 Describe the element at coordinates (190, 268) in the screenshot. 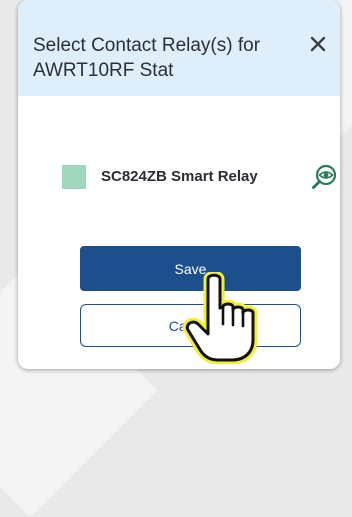

I see `save-button: Save` at that location.